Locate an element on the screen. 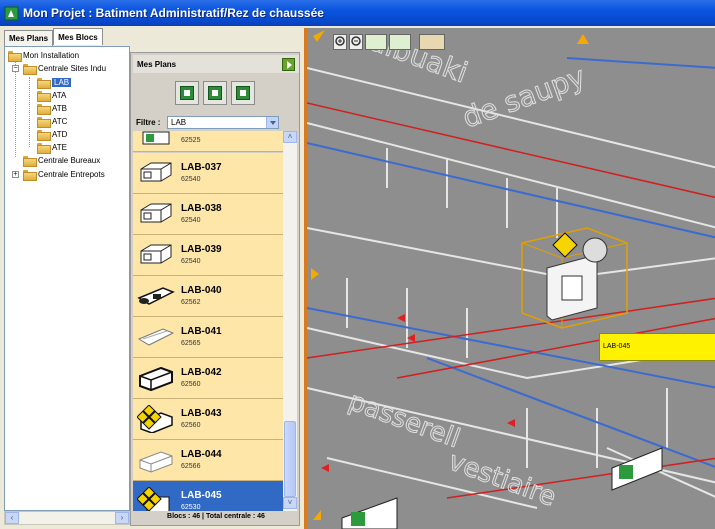 The height and width of the screenshot is (529, 715). filter-row: Filtre : LAB is located at coordinates (206, 122).